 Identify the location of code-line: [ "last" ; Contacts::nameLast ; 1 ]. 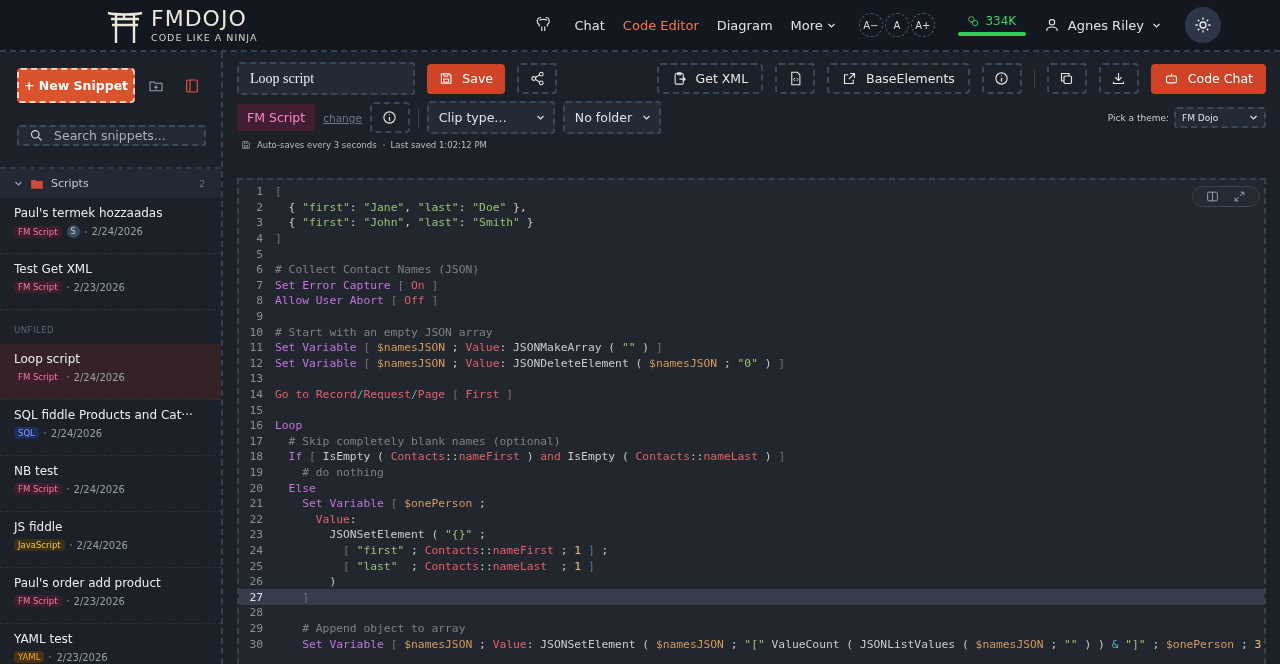
(468, 566).